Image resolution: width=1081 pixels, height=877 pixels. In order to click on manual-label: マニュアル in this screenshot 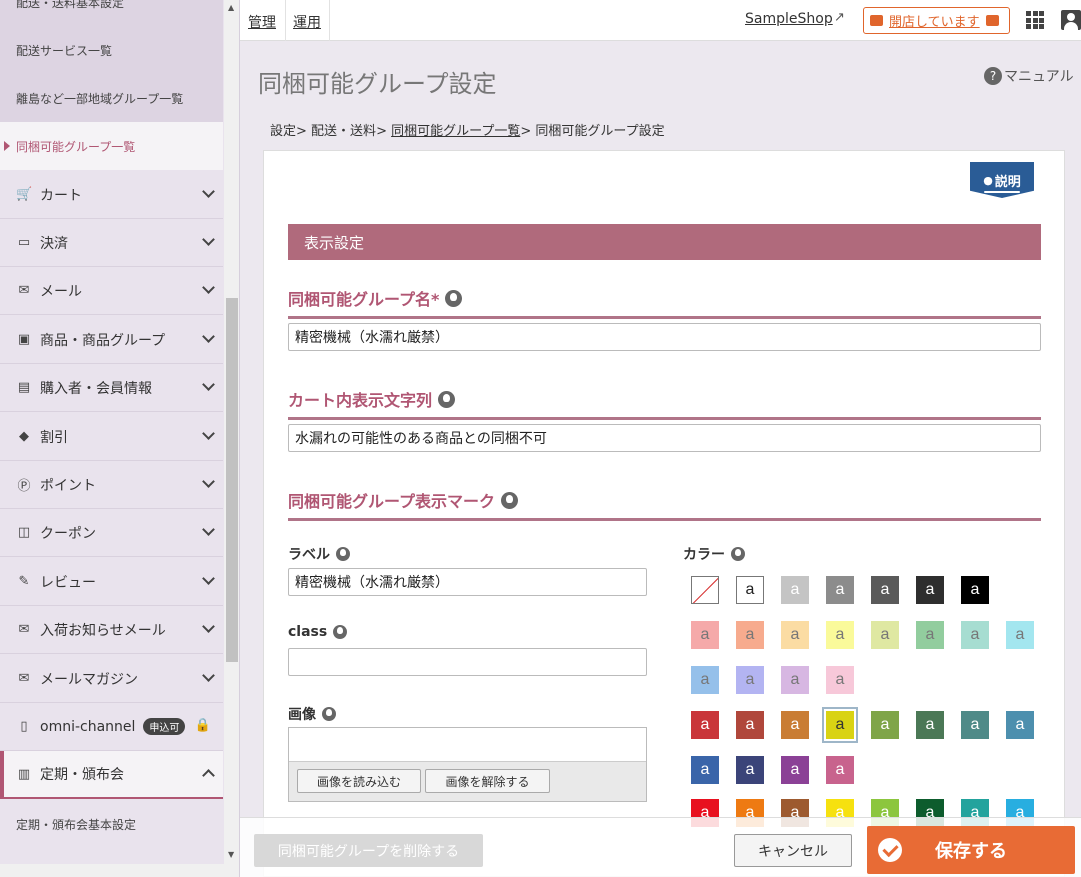, I will do `click(1039, 77)`.